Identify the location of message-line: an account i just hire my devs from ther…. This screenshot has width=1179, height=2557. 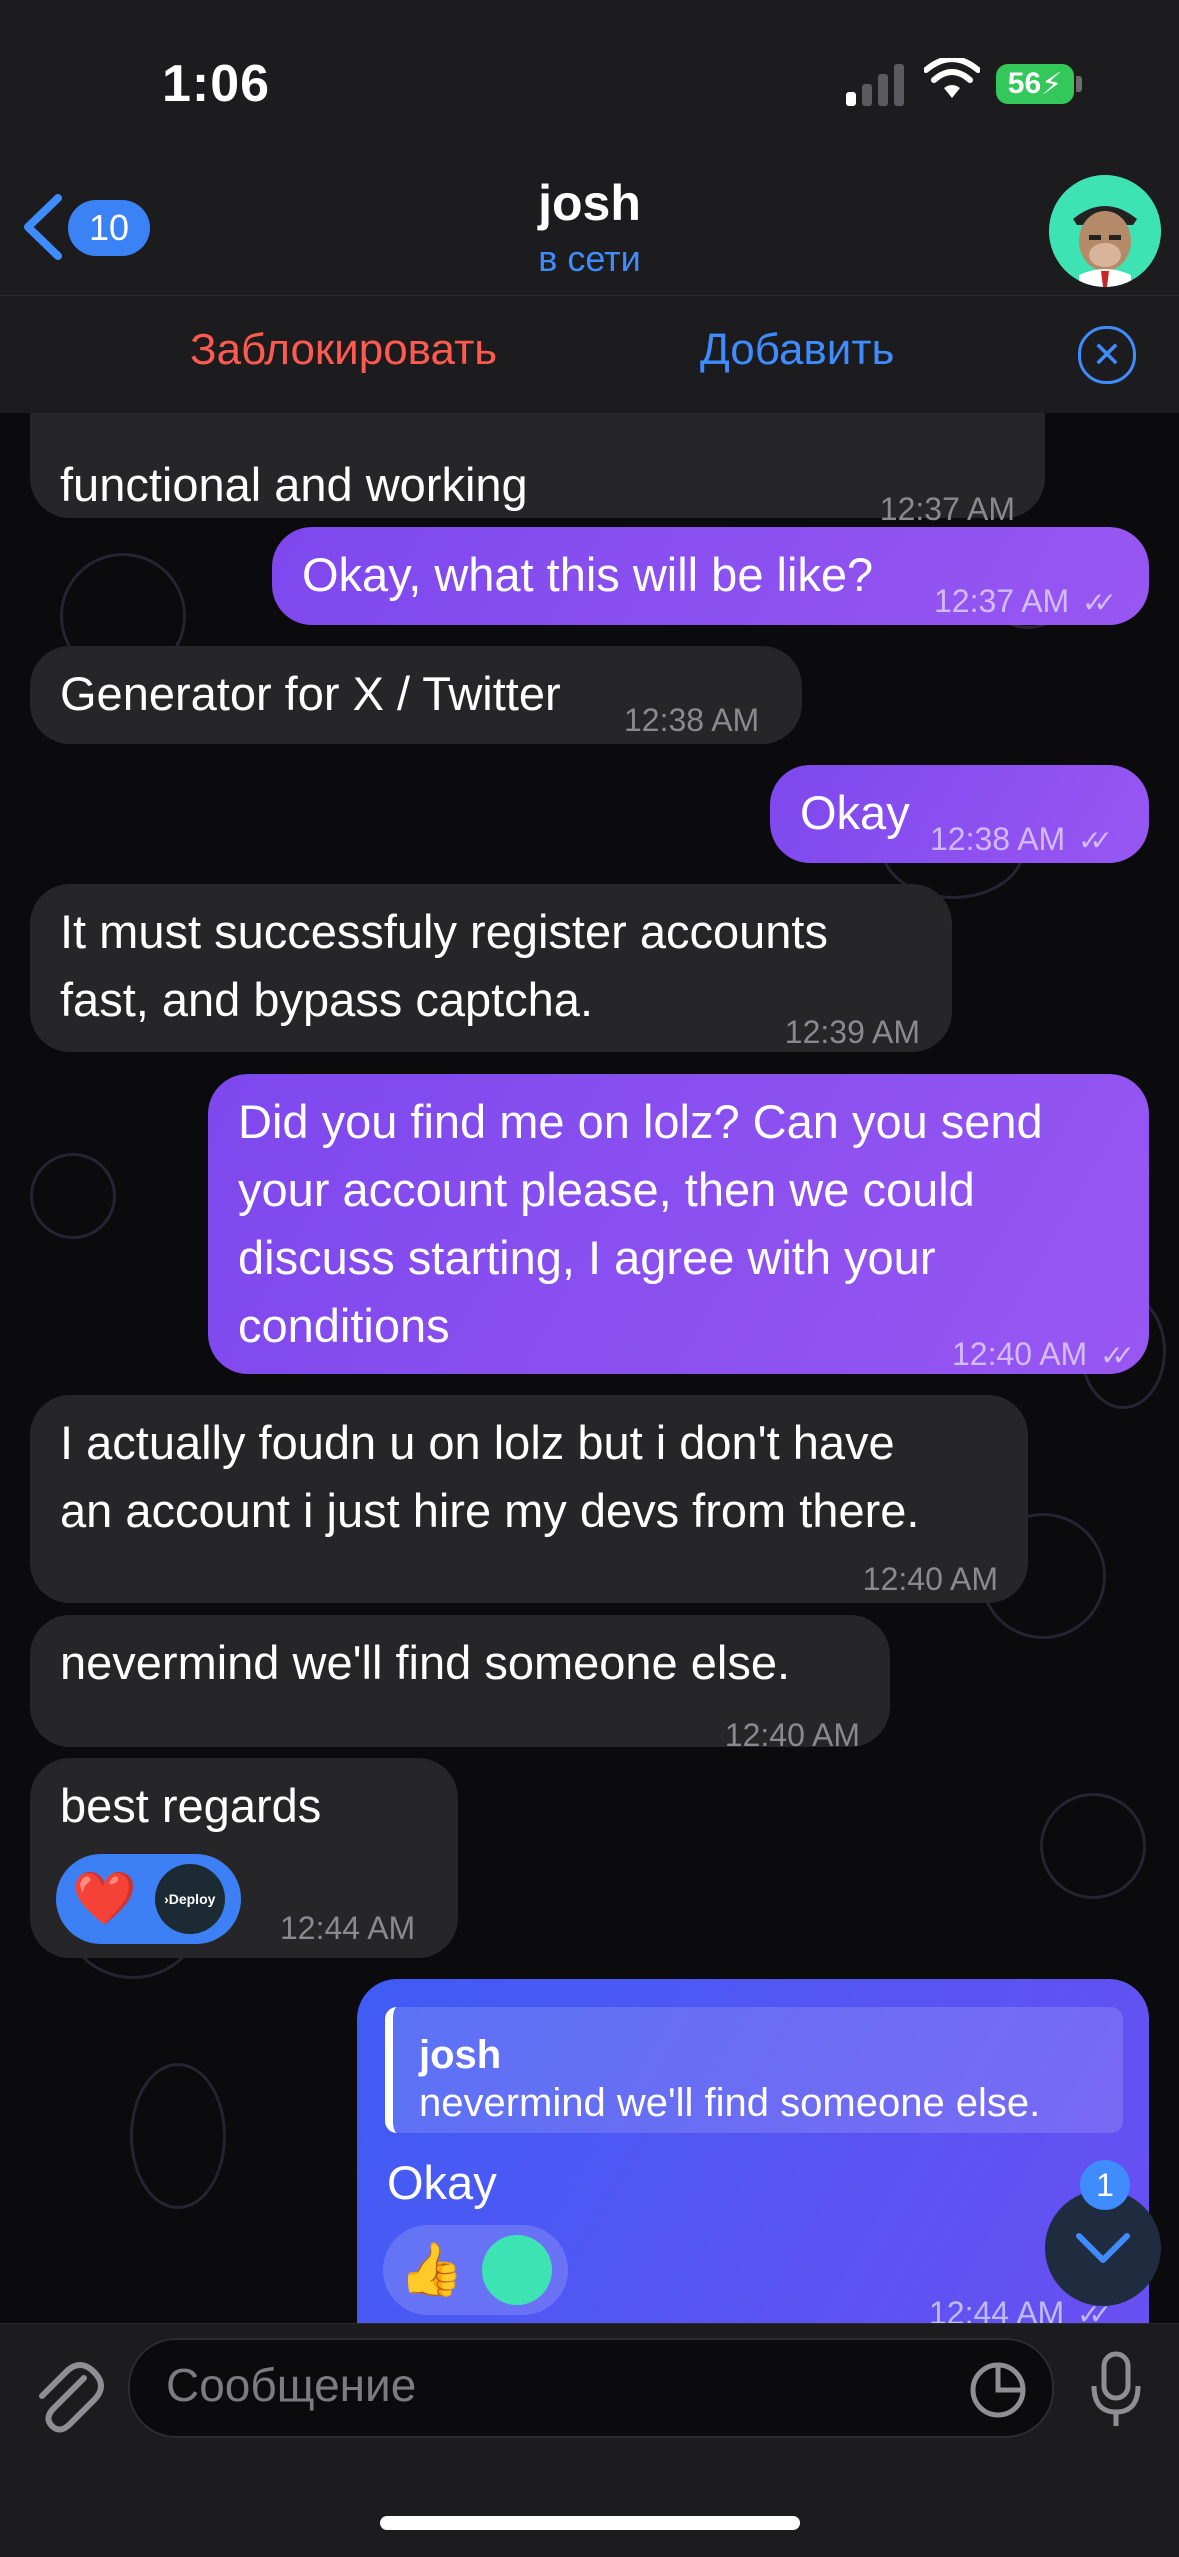
(490, 1510).